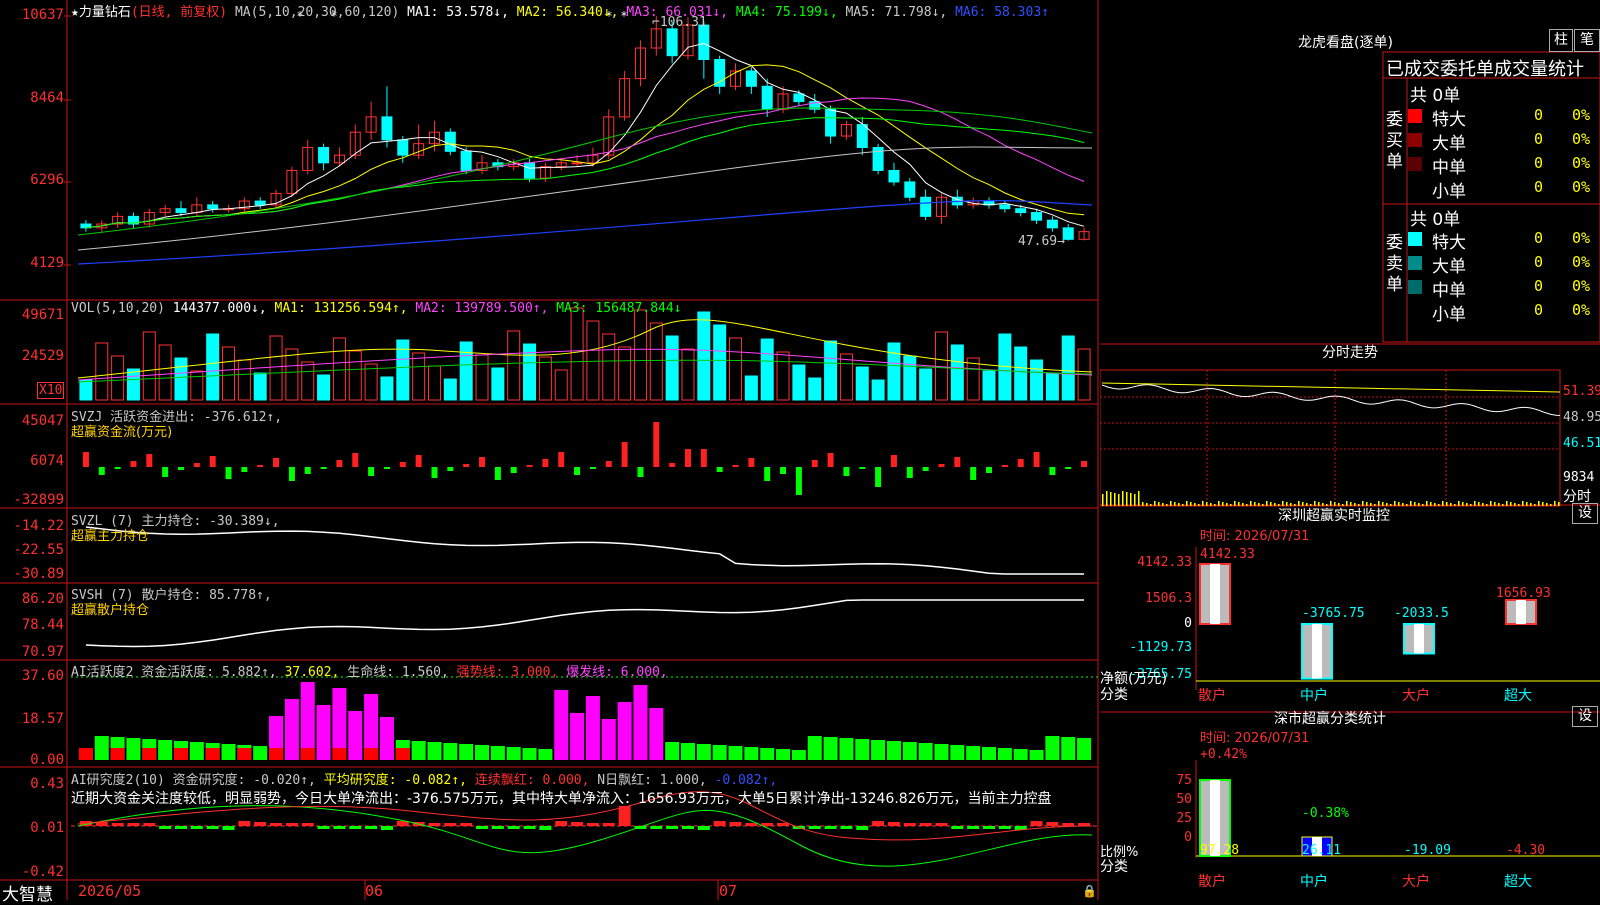 The height and width of the screenshot is (905, 1600). Describe the element at coordinates (1585, 513) in the screenshot. I see `sz-monitor-settings-button: 设` at that location.